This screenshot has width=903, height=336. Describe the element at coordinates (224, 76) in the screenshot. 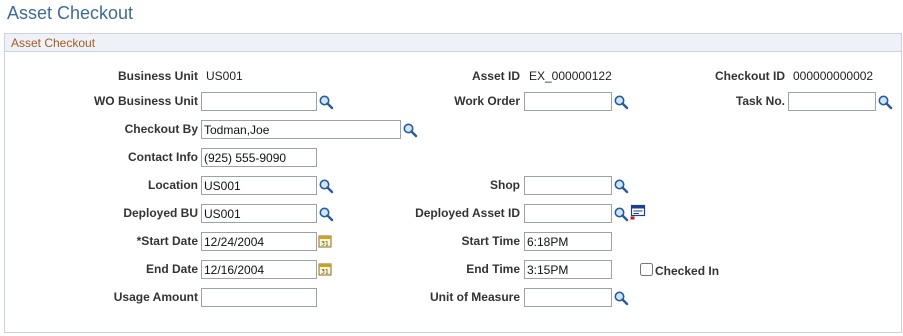

I see `business-unit-value: US001` at that location.